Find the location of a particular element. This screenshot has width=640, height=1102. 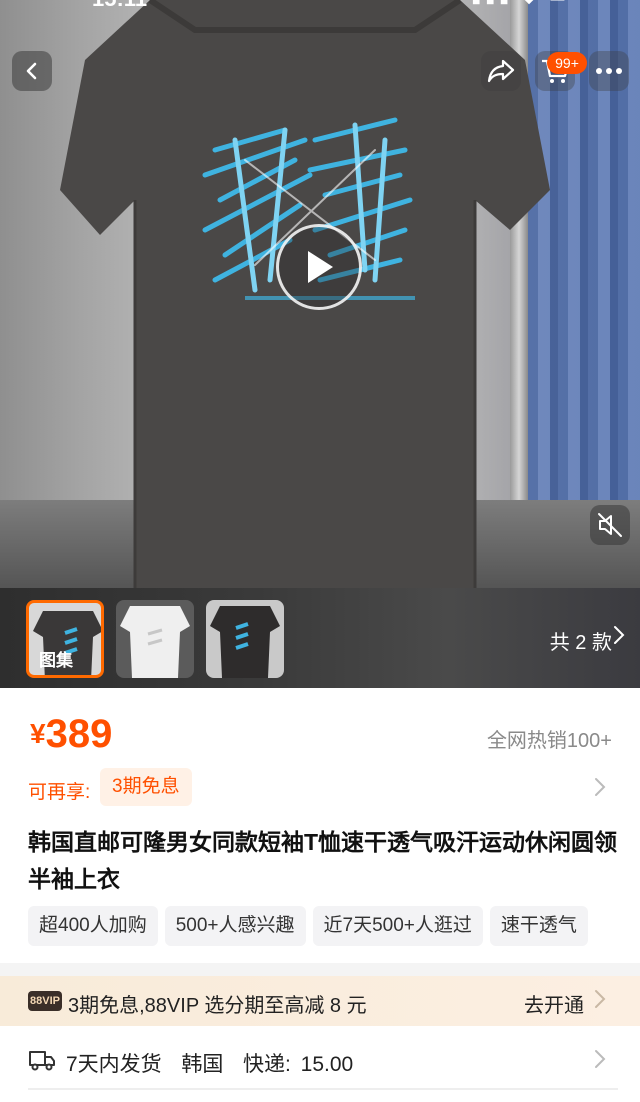

shipping-row: 7天内发货 韩国 快递: 15.00 is located at coordinates (320, 1061).